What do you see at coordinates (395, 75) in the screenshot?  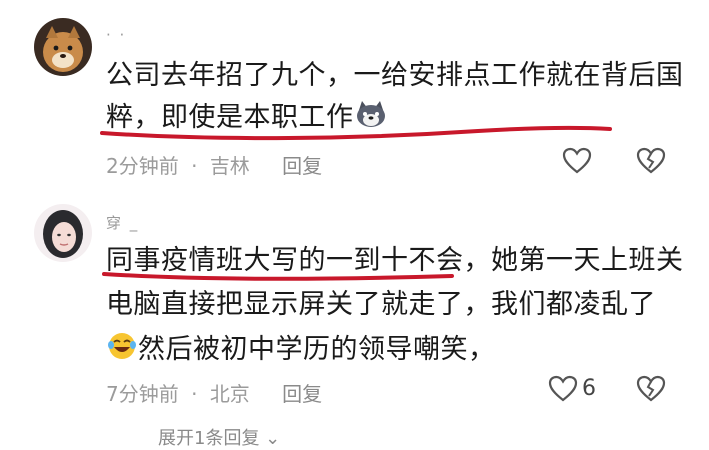 I see `comment-text-line: 公司去年招了九个，一给安排点工作就在背后国` at bounding box center [395, 75].